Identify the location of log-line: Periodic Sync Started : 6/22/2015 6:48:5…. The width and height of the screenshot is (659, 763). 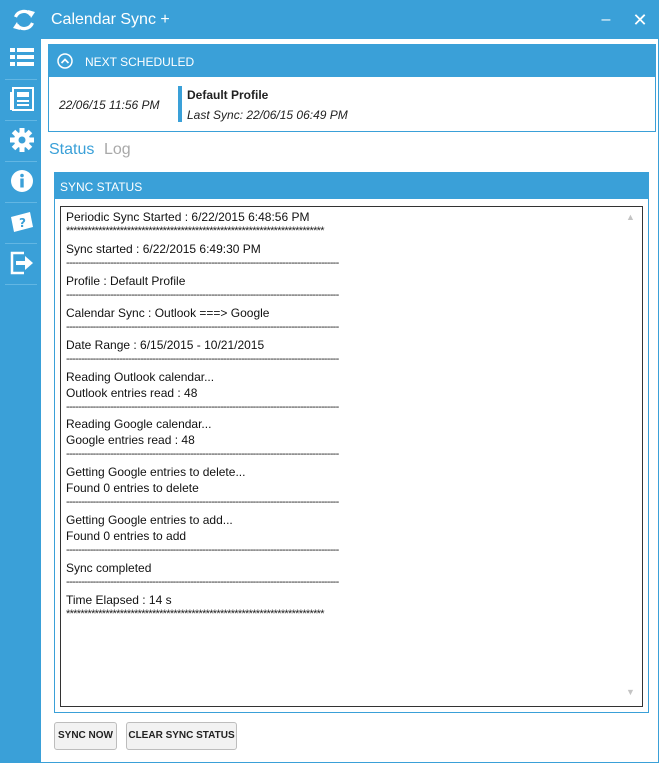
(188, 217).